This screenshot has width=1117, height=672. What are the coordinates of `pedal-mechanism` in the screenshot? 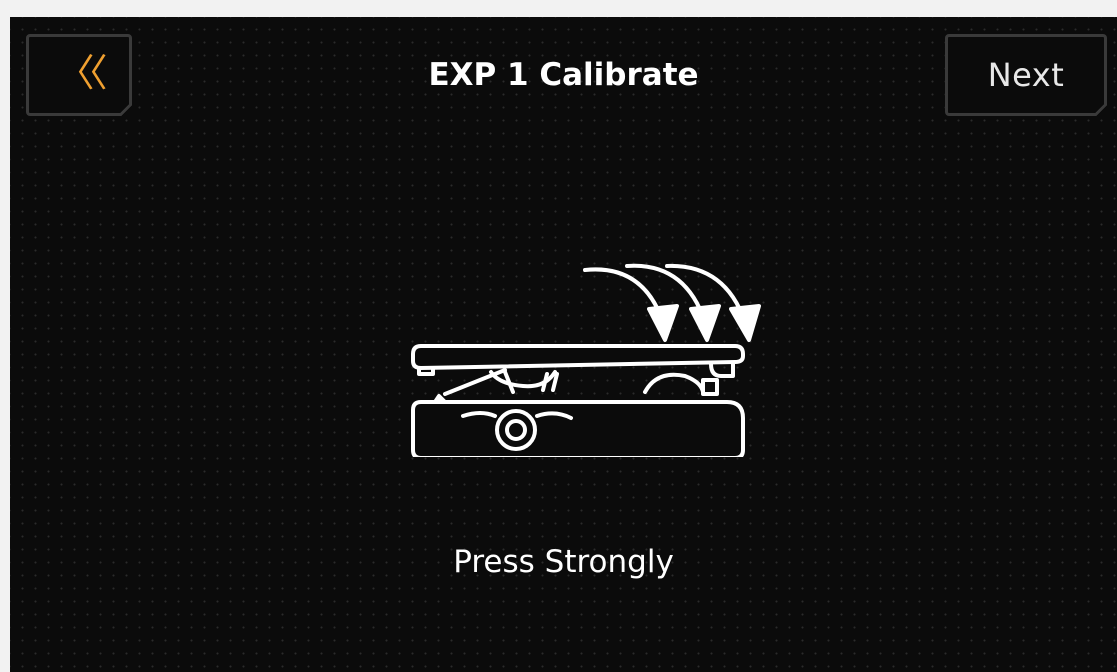 It's located at (576, 386).